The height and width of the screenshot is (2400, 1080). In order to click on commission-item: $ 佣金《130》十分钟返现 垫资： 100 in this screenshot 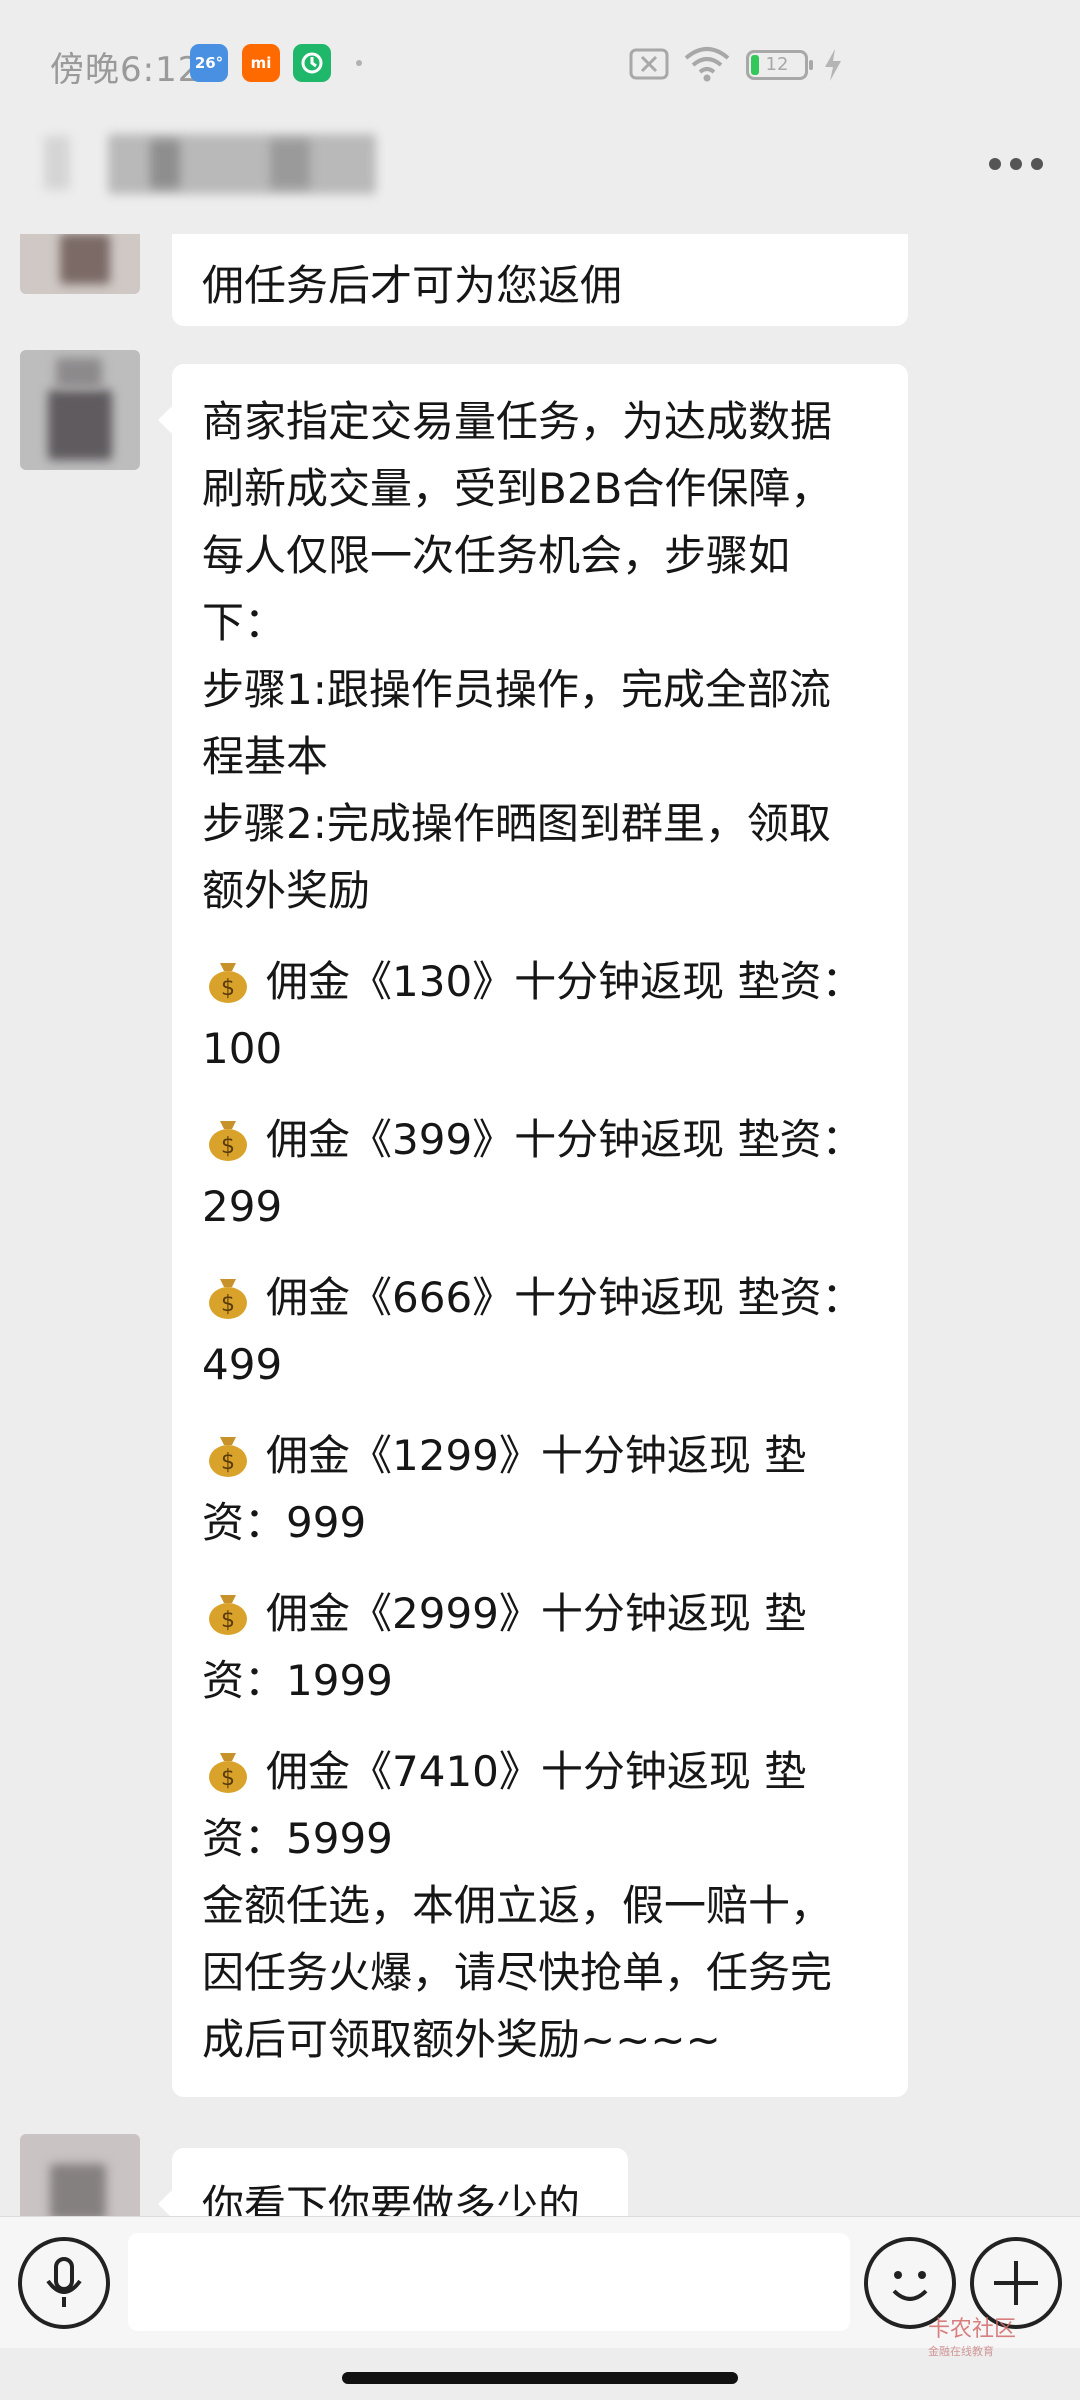, I will do `click(540, 1015)`.